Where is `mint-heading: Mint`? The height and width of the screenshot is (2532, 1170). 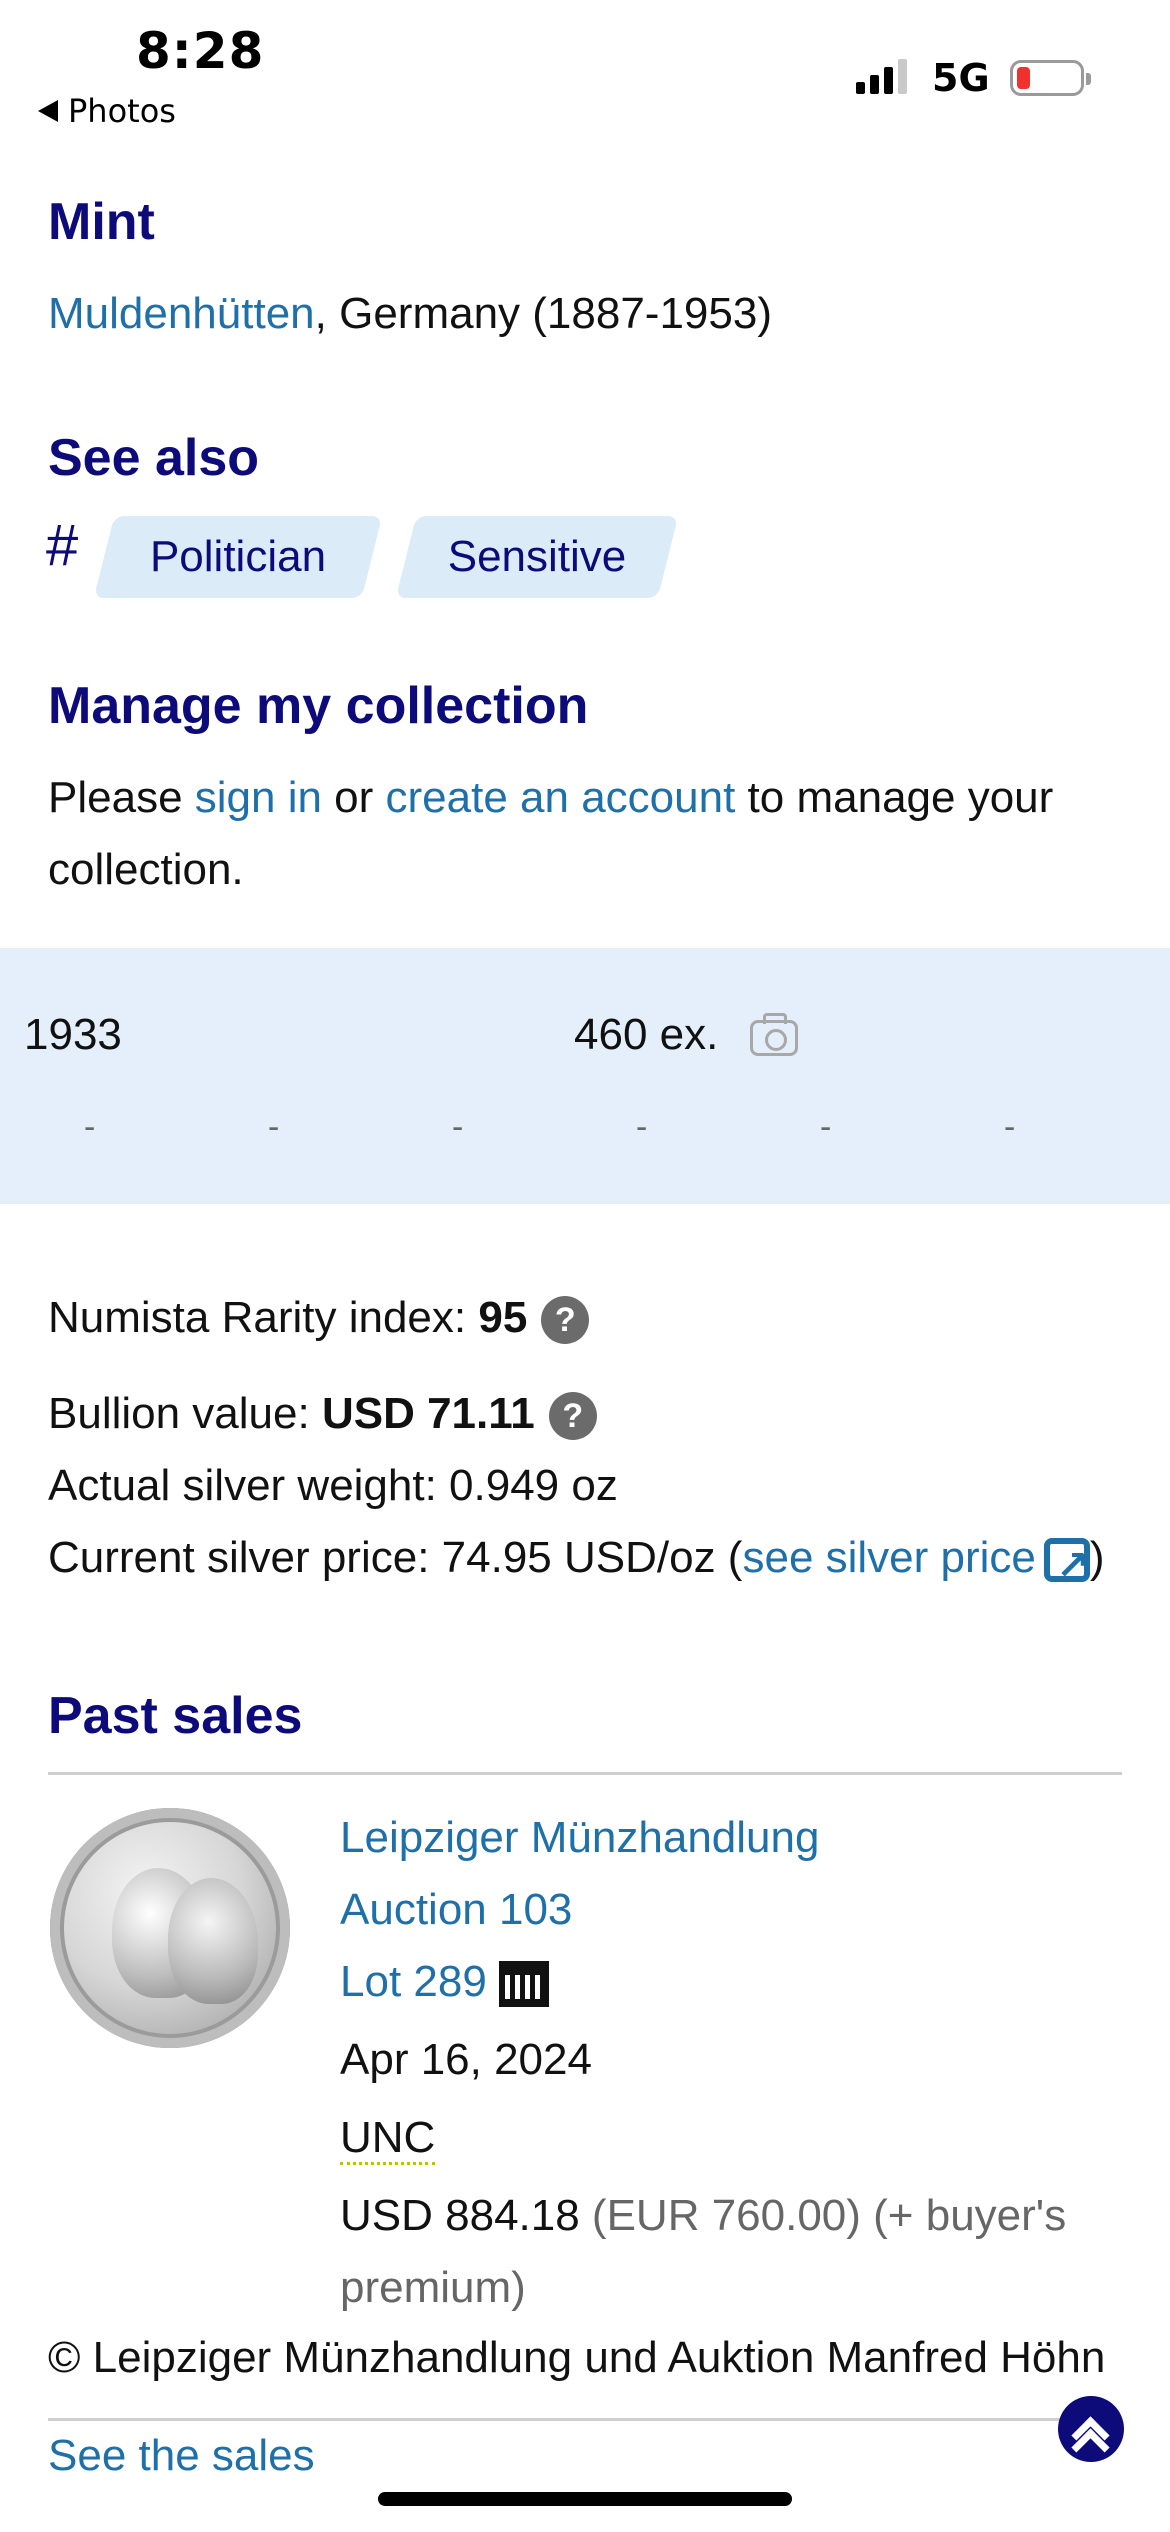 mint-heading: Mint is located at coordinates (101, 222).